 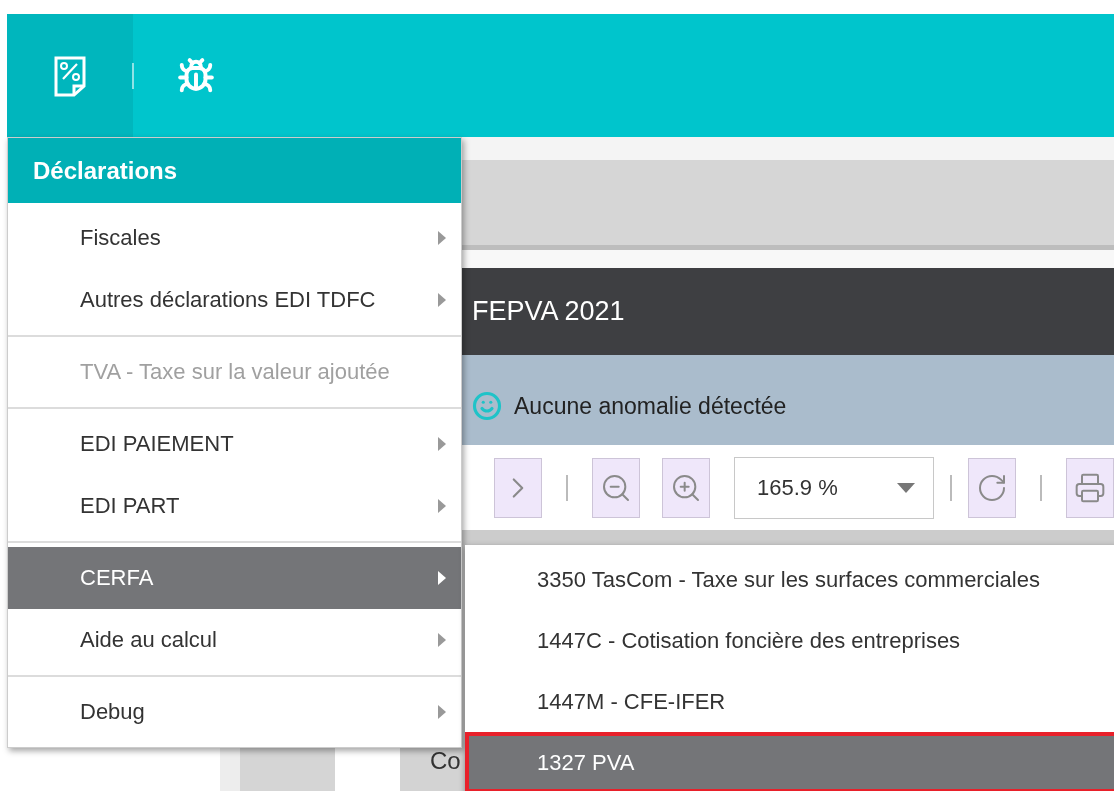 What do you see at coordinates (834, 487) in the screenshot?
I see `zoom-dropdown: 165.9 %` at bounding box center [834, 487].